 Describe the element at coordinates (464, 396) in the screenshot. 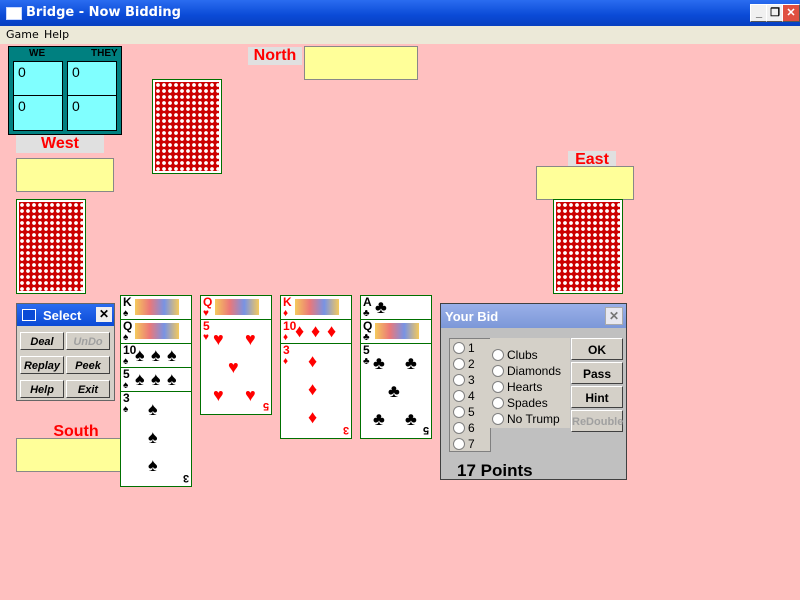

I see `level-radio-4: 4` at that location.